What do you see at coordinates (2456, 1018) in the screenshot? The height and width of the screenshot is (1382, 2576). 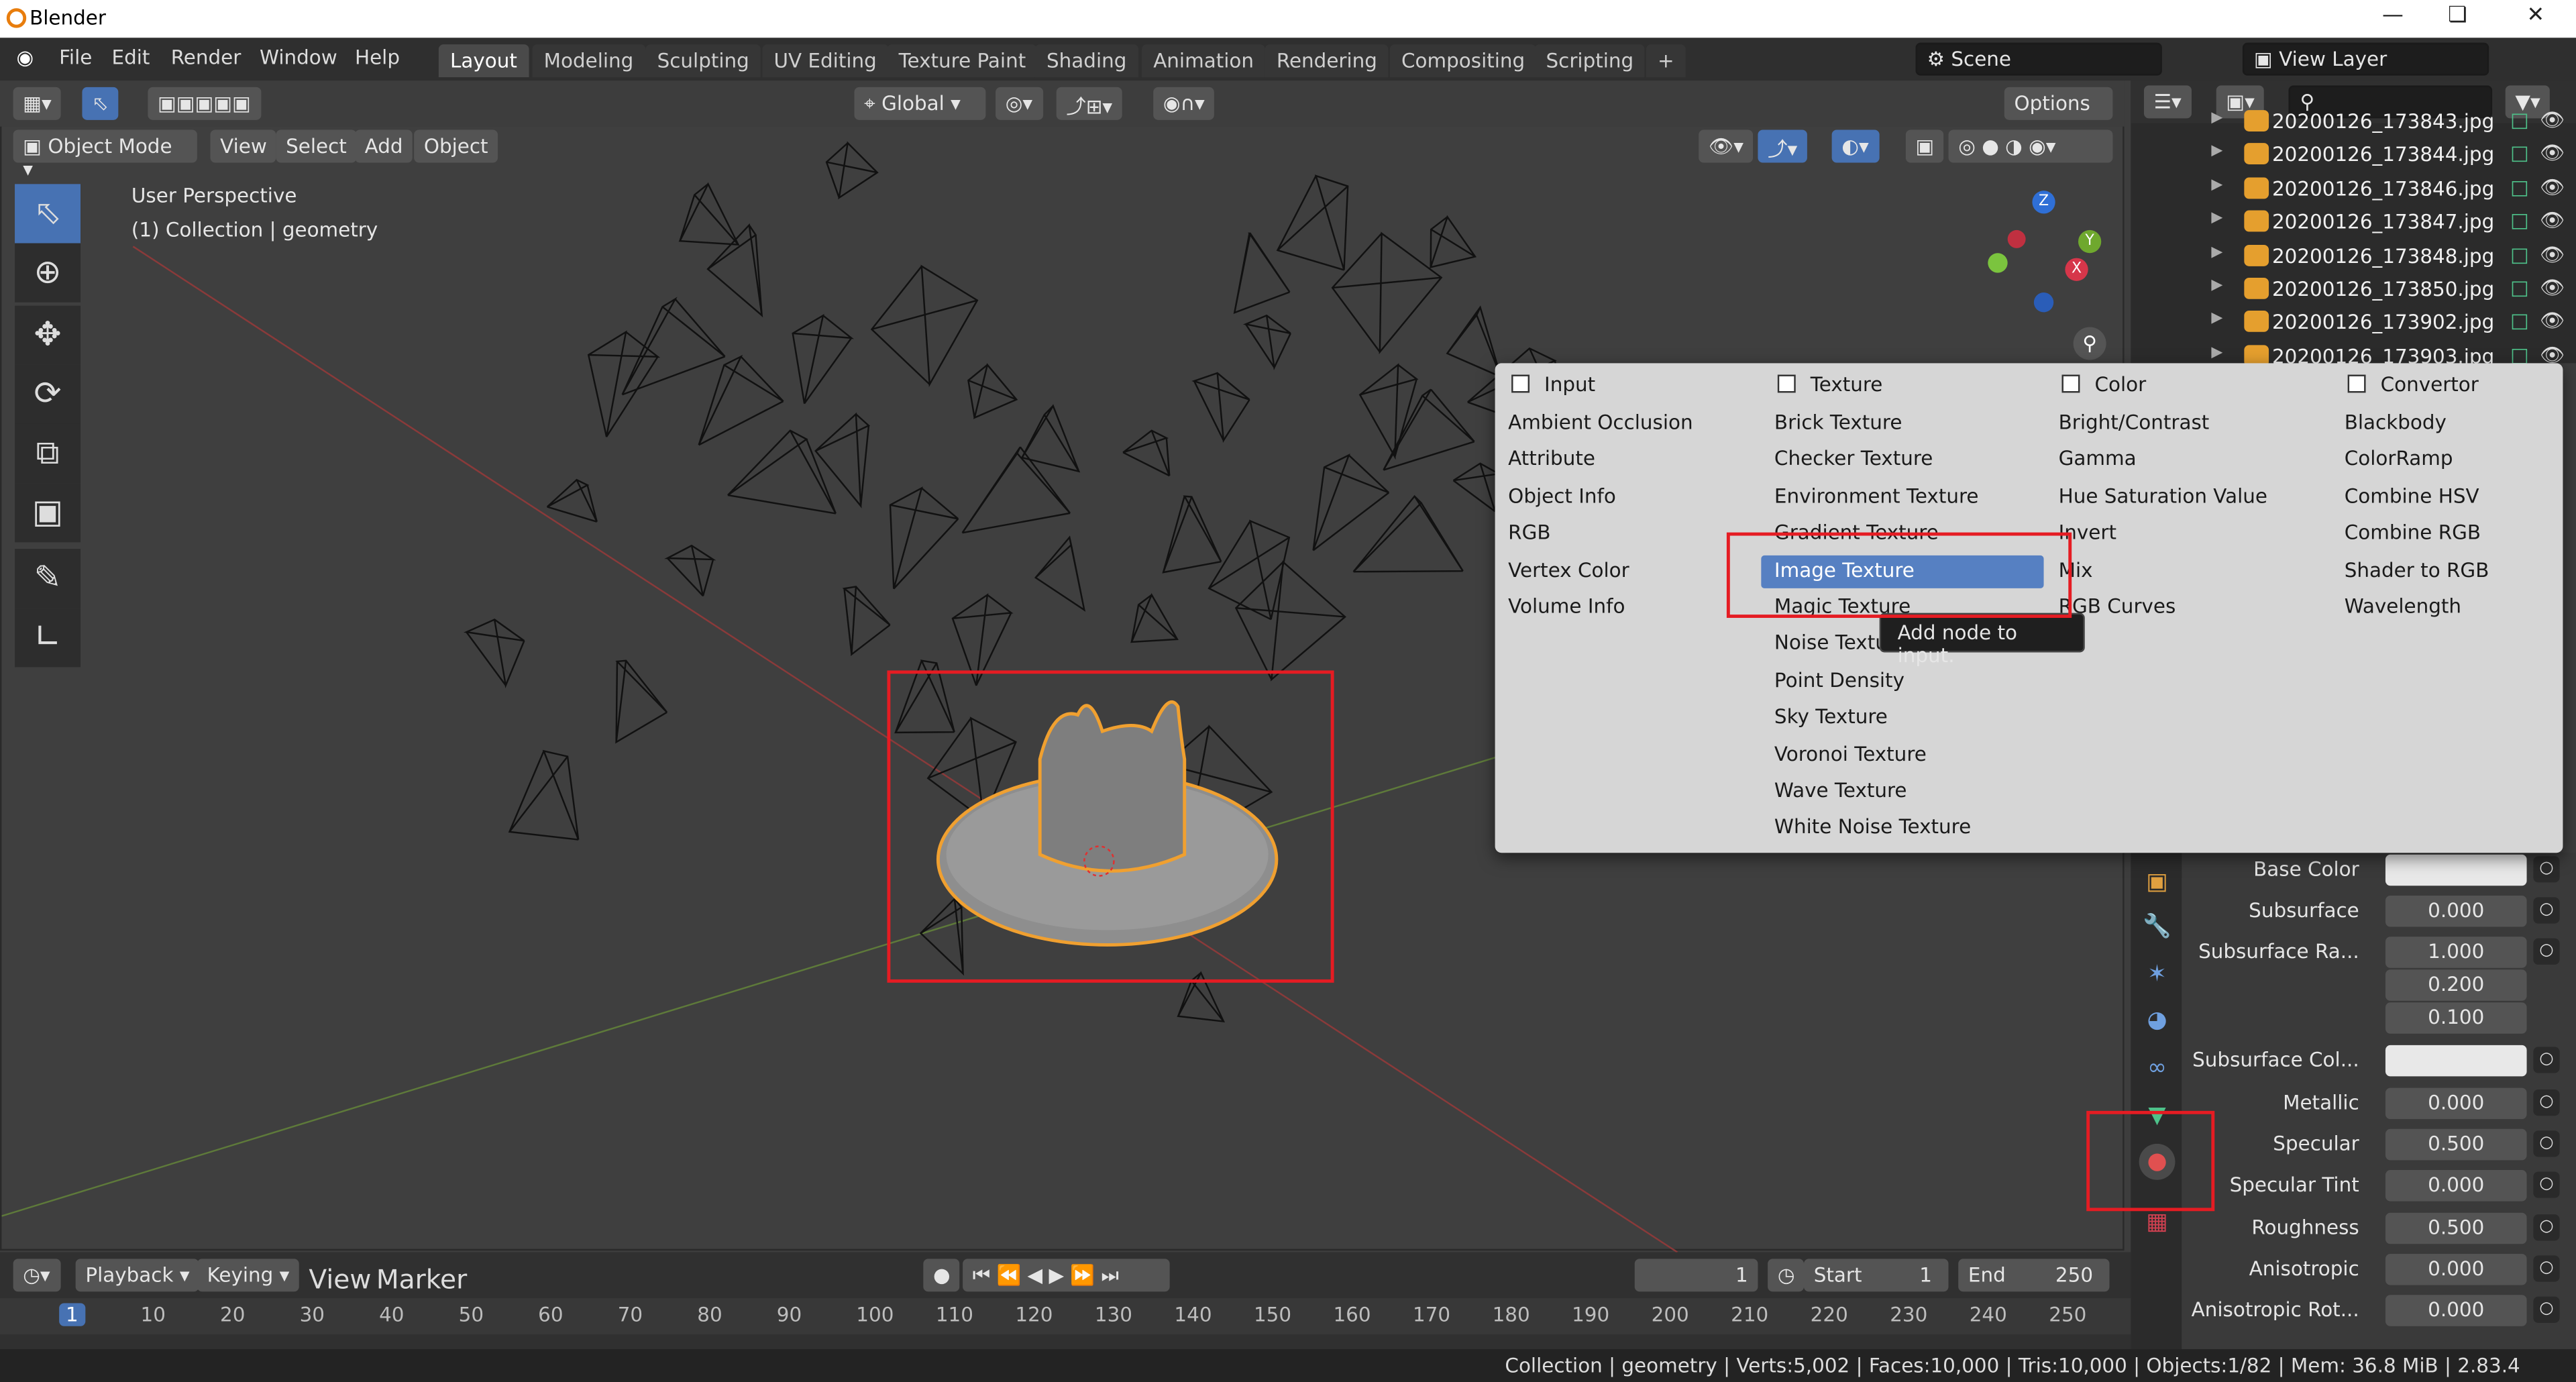 I see `property-value-field: 0.100` at bounding box center [2456, 1018].